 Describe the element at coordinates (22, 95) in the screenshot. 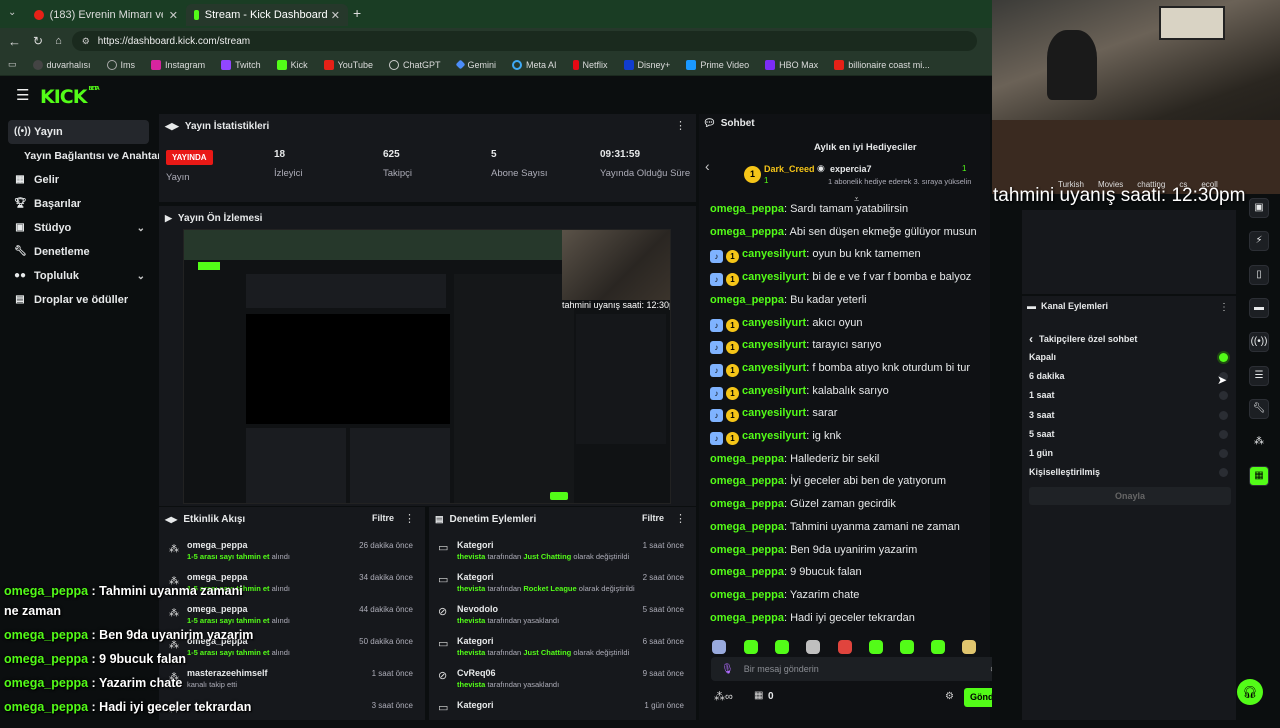

I see `hamburger-menu-icon: ☰` at that location.